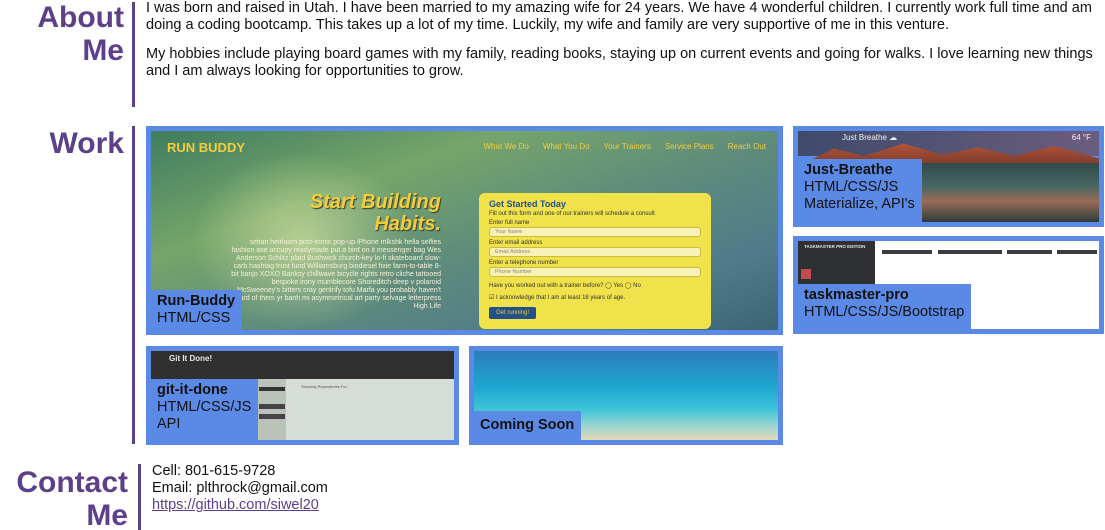 Image resolution: width=1105 pixels, height=530 pixels. I want to click on form-input: Email Address, so click(595, 252).